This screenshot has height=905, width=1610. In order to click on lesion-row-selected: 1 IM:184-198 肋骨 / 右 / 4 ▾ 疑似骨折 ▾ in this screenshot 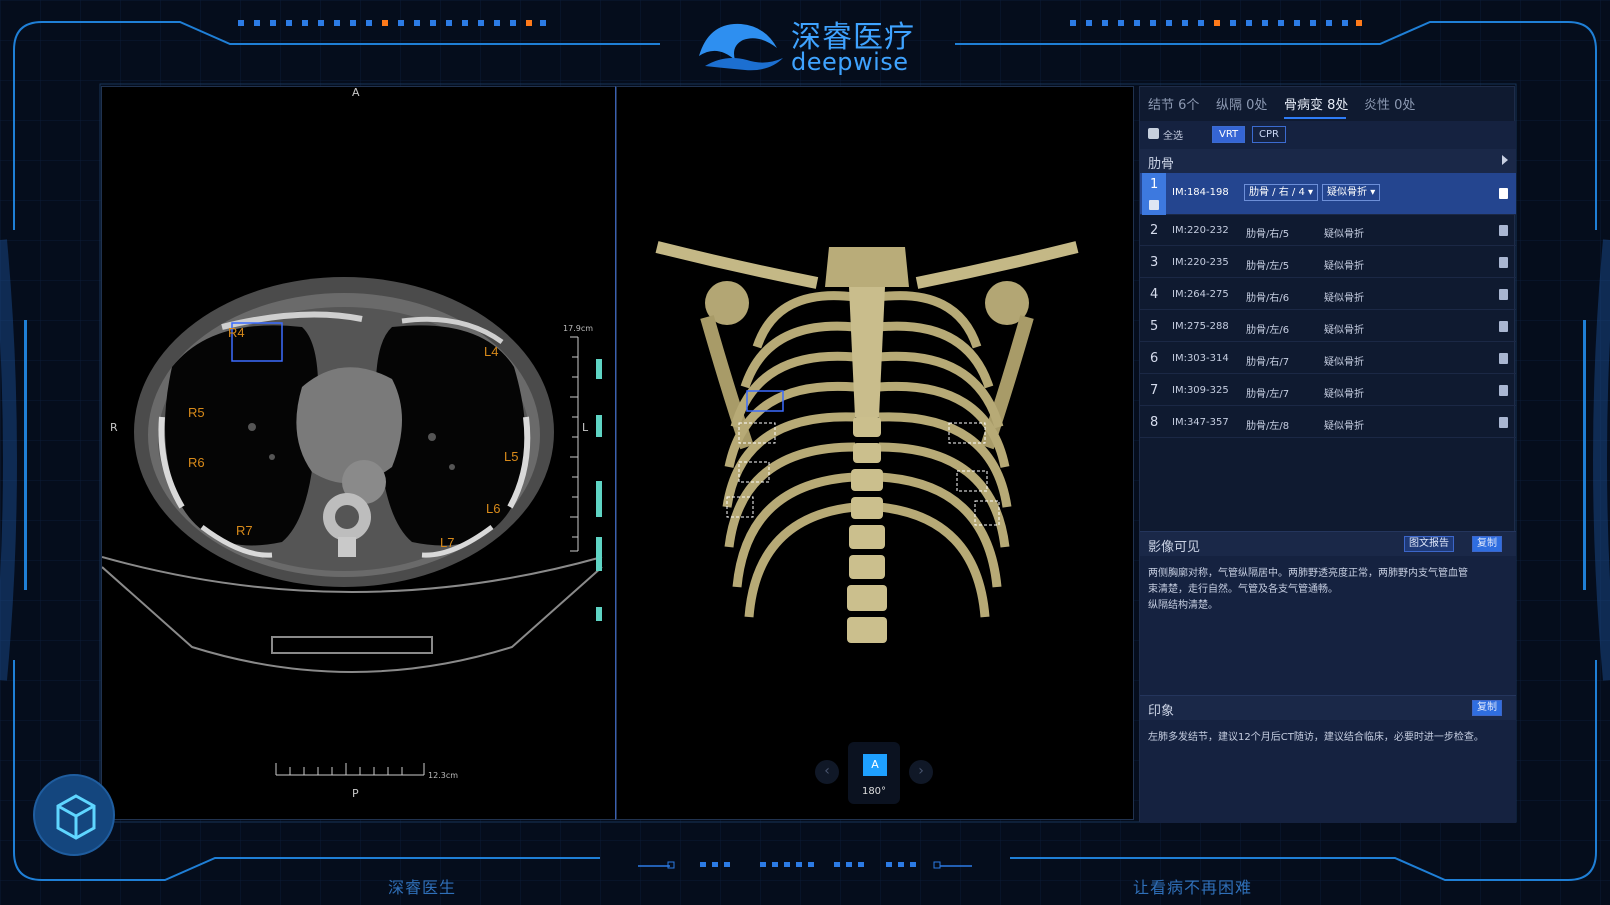, I will do `click(1328, 194)`.